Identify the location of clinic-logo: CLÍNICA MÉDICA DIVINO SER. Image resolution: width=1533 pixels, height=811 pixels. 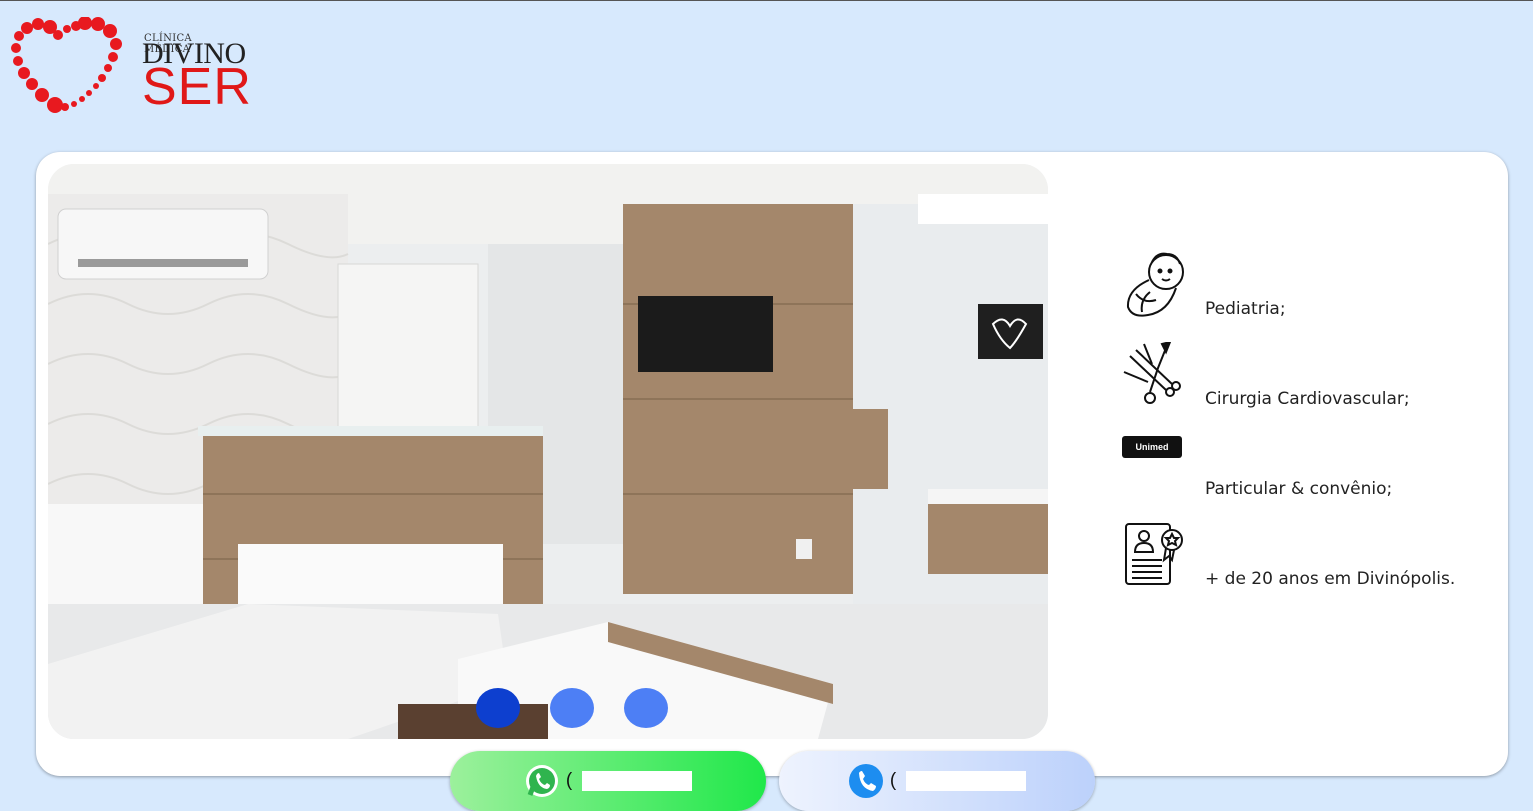
(130, 69).